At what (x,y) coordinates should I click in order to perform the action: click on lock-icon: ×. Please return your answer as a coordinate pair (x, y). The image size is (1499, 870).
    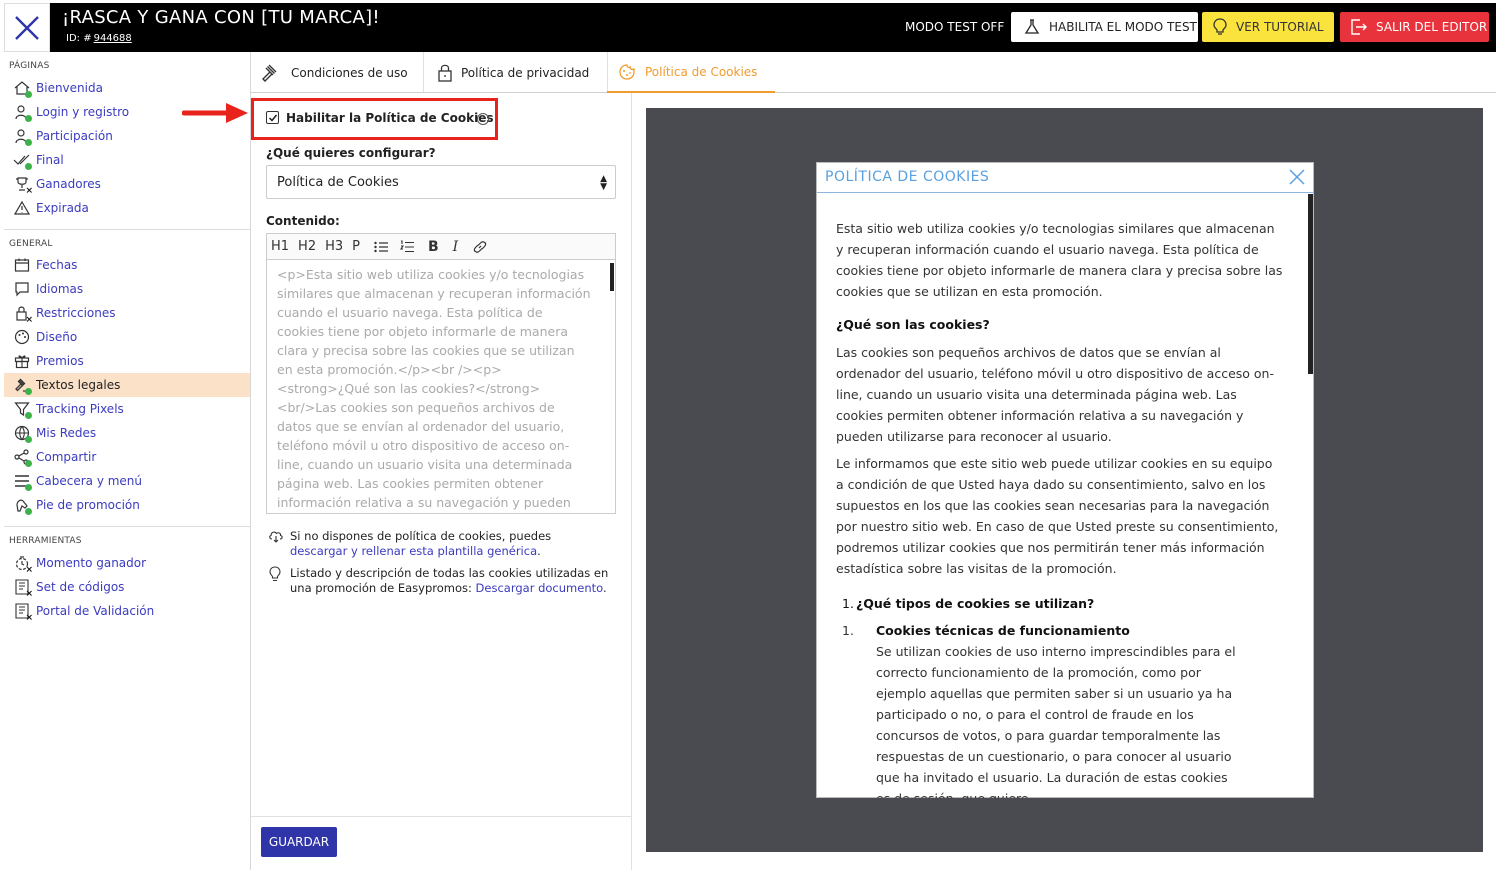
    Looking at the image, I should click on (22, 314).